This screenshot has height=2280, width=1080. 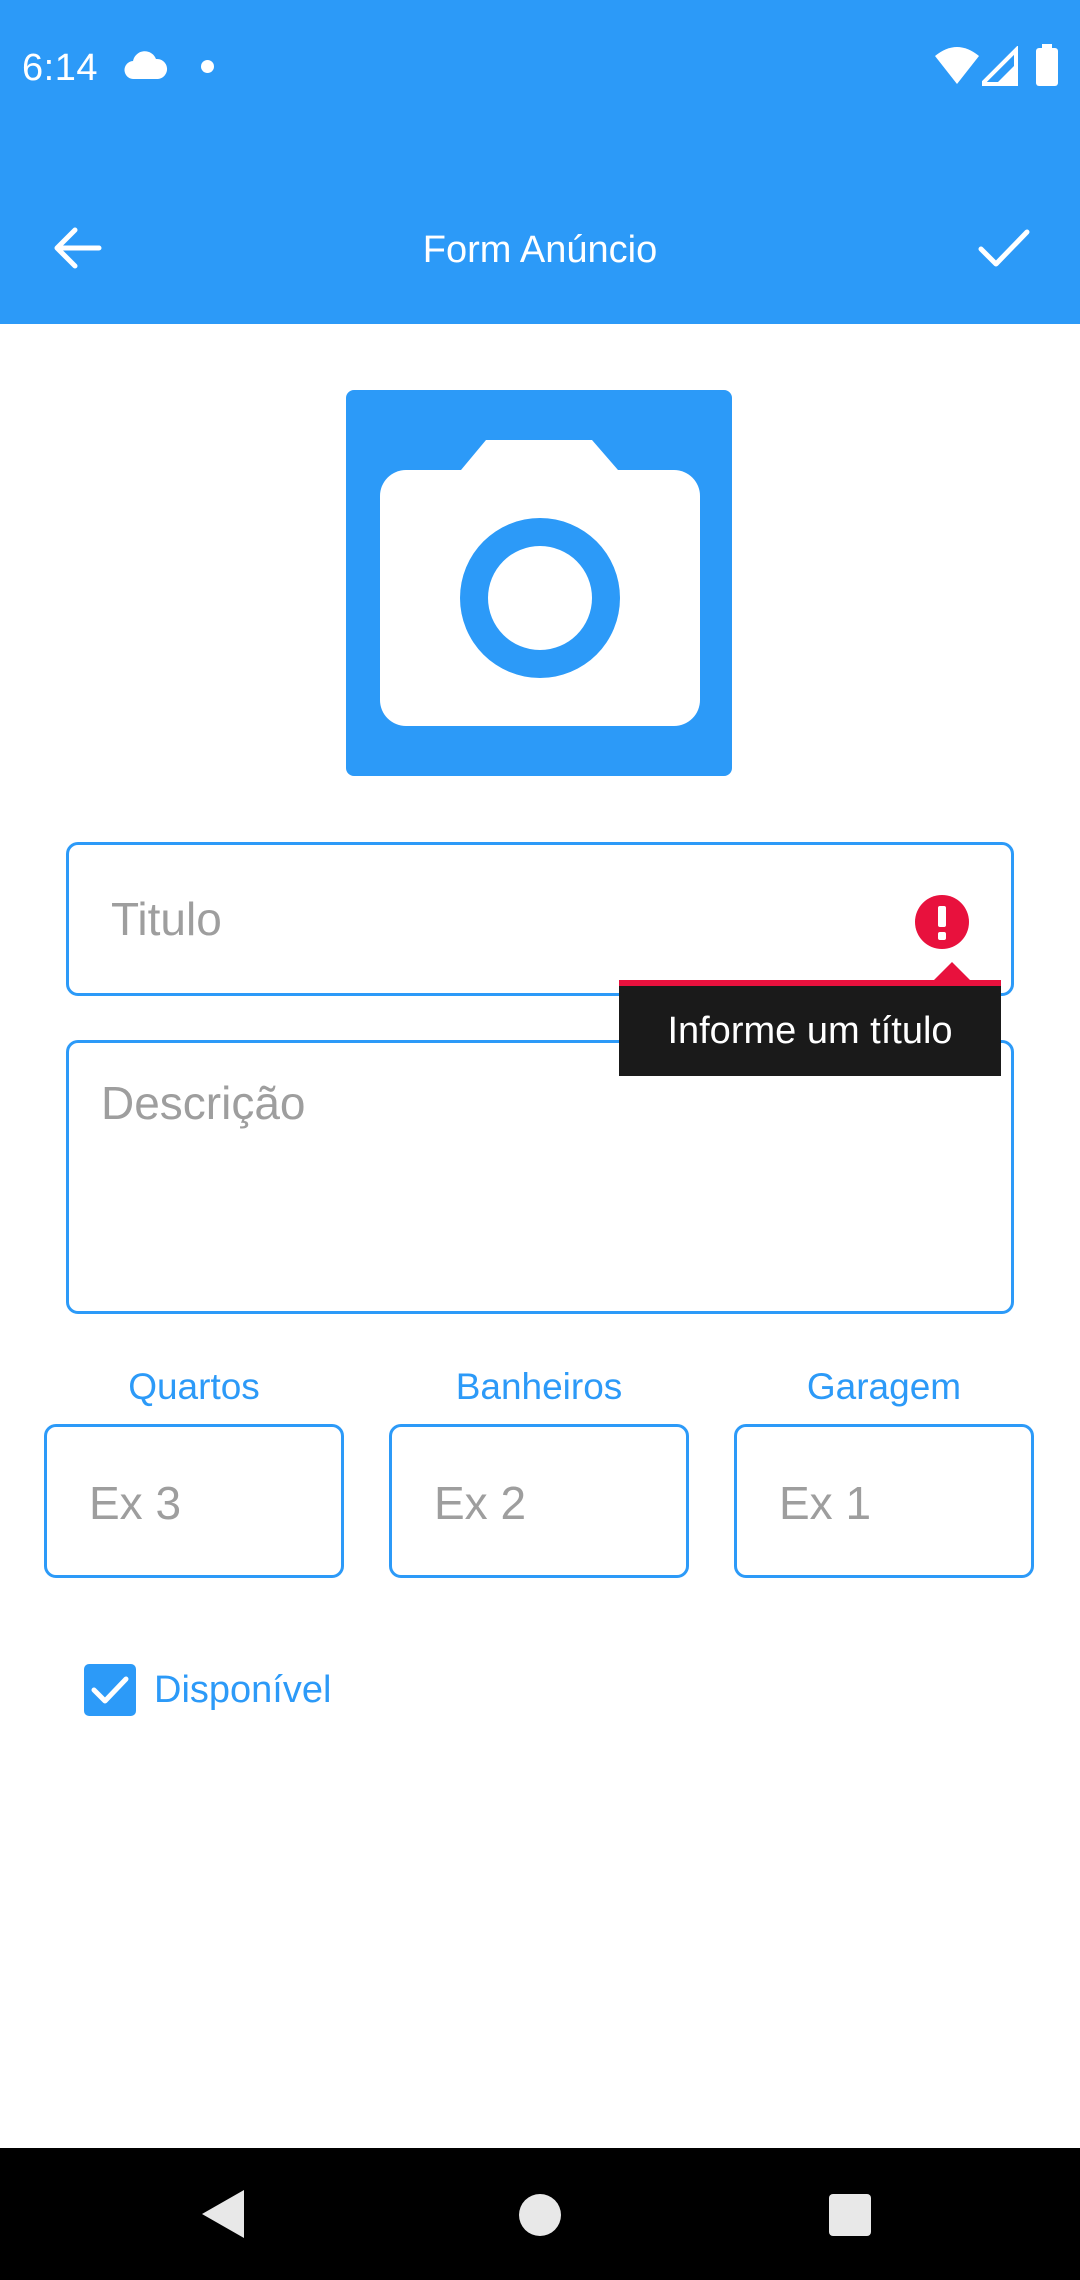 I want to click on garage-placeholder: Ex 1, so click(x=825, y=1503).